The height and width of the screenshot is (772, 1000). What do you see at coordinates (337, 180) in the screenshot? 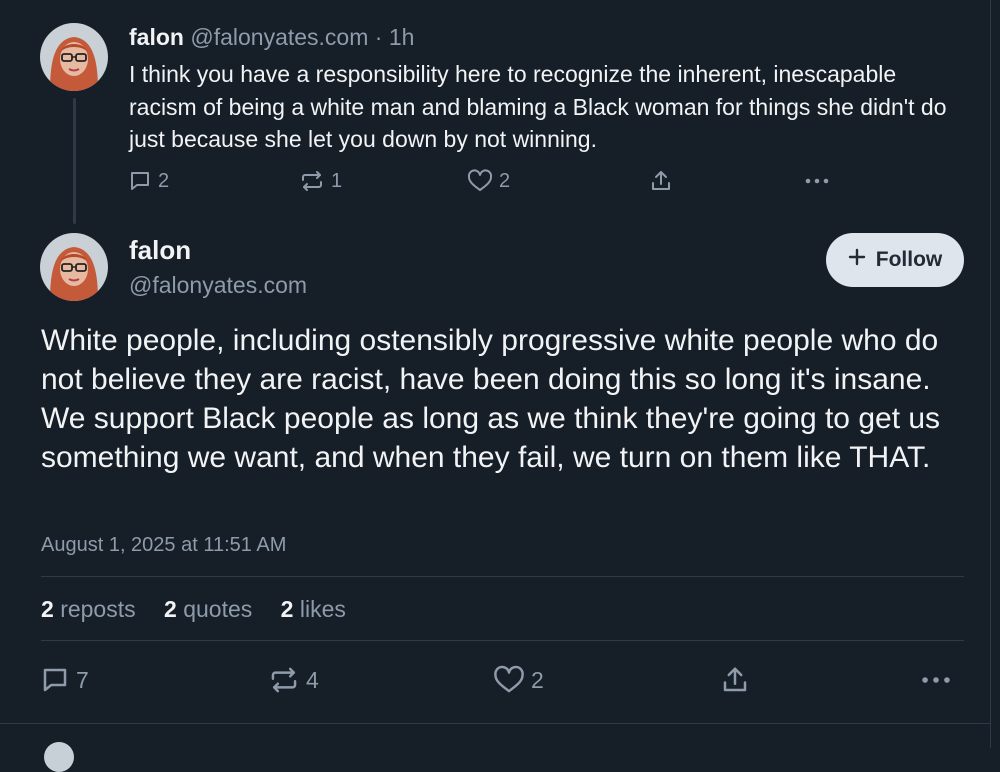
I see `repost-count: 1` at bounding box center [337, 180].